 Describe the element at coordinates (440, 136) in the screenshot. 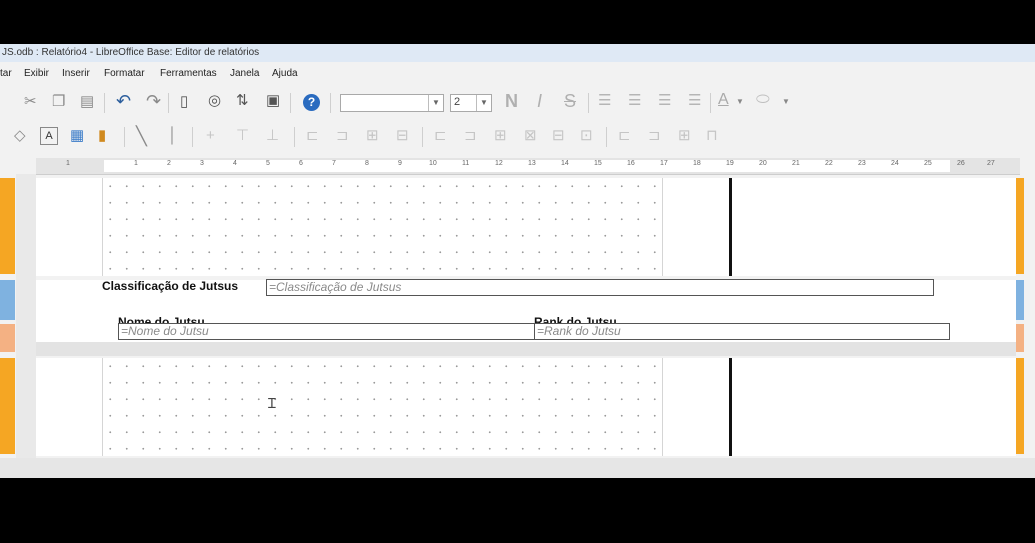

I see `same-width-icon: ⊏` at that location.